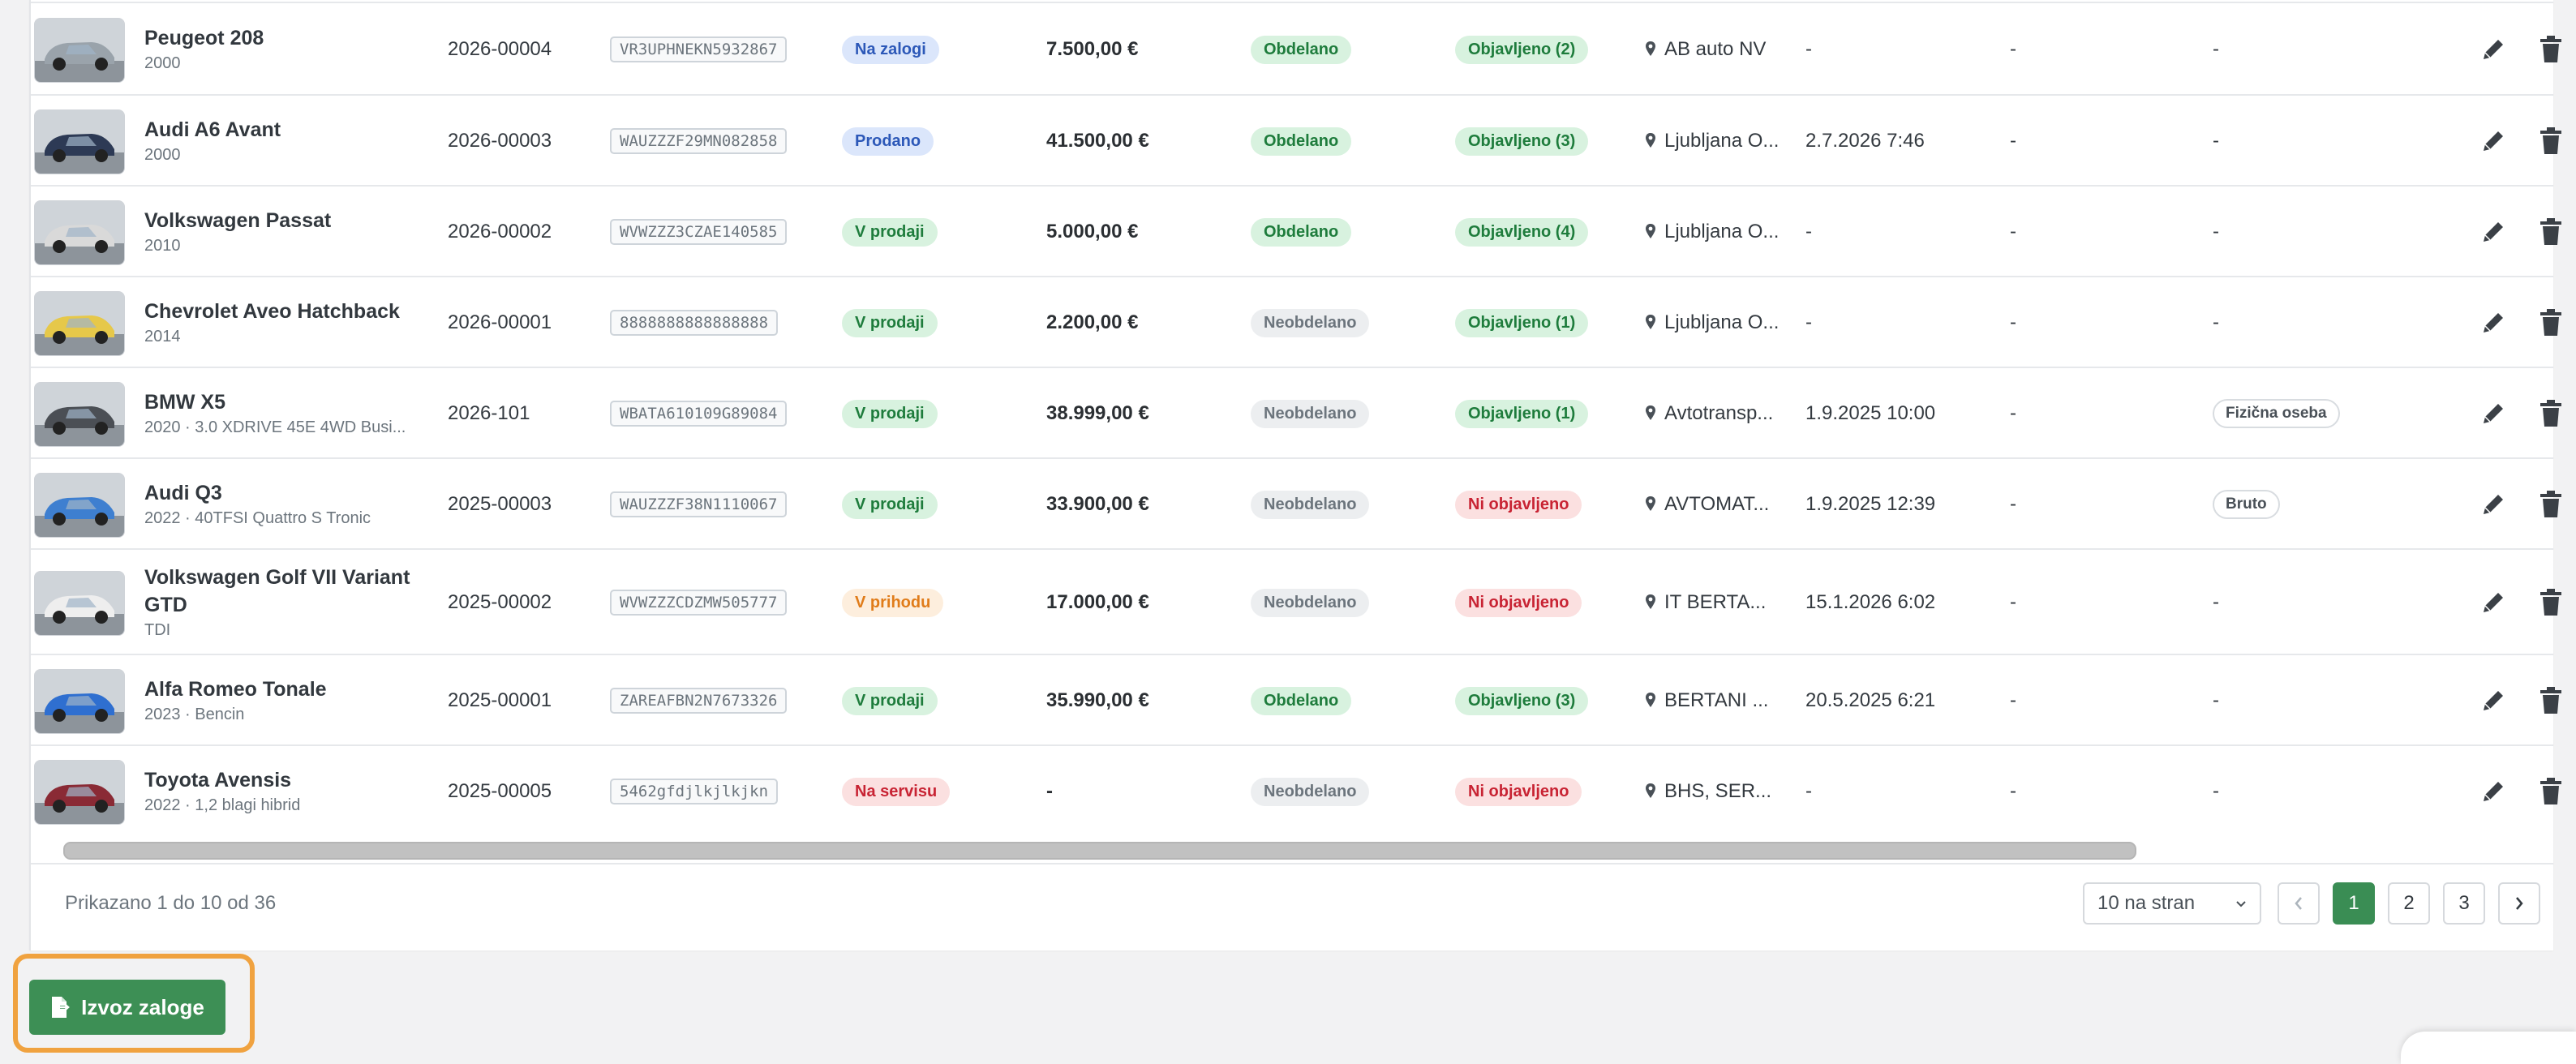 The height and width of the screenshot is (1064, 2576). What do you see at coordinates (2354, 904) in the screenshot?
I see `page-button-1: 1` at bounding box center [2354, 904].